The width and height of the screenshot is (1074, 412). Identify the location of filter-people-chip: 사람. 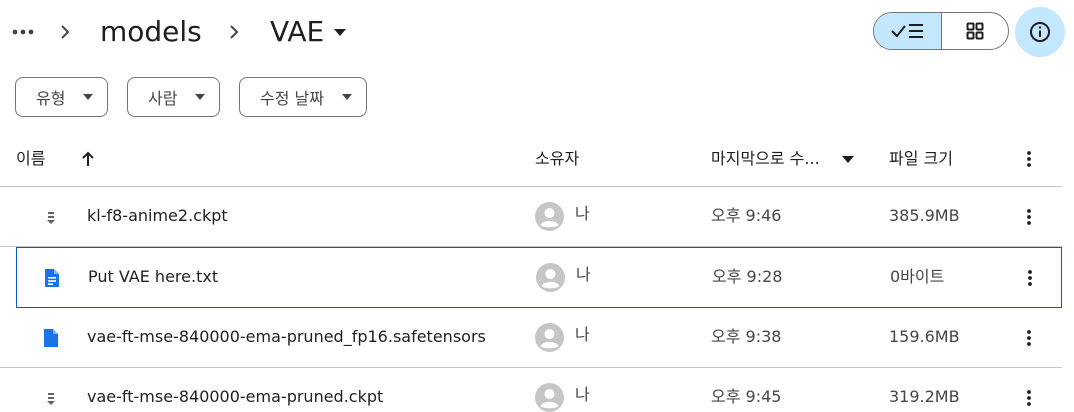
(174, 97).